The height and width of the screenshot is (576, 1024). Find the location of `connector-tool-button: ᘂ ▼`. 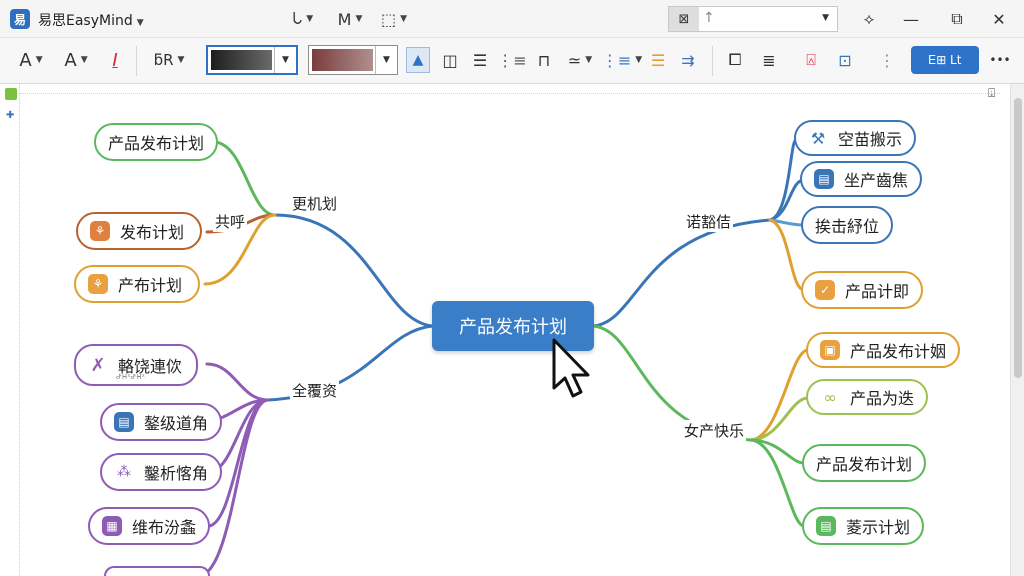

connector-tool-button: ᘂ ▼ is located at coordinates (303, 19).